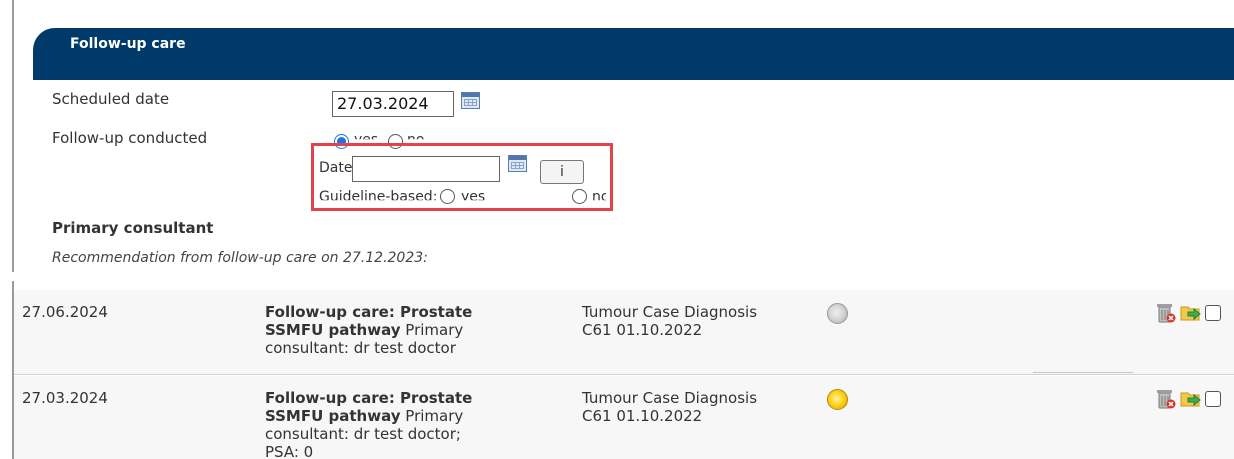  What do you see at coordinates (393, 104) in the screenshot?
I see `scheduled-date-input: 27.03.2024` at bounding box center [393, 104].